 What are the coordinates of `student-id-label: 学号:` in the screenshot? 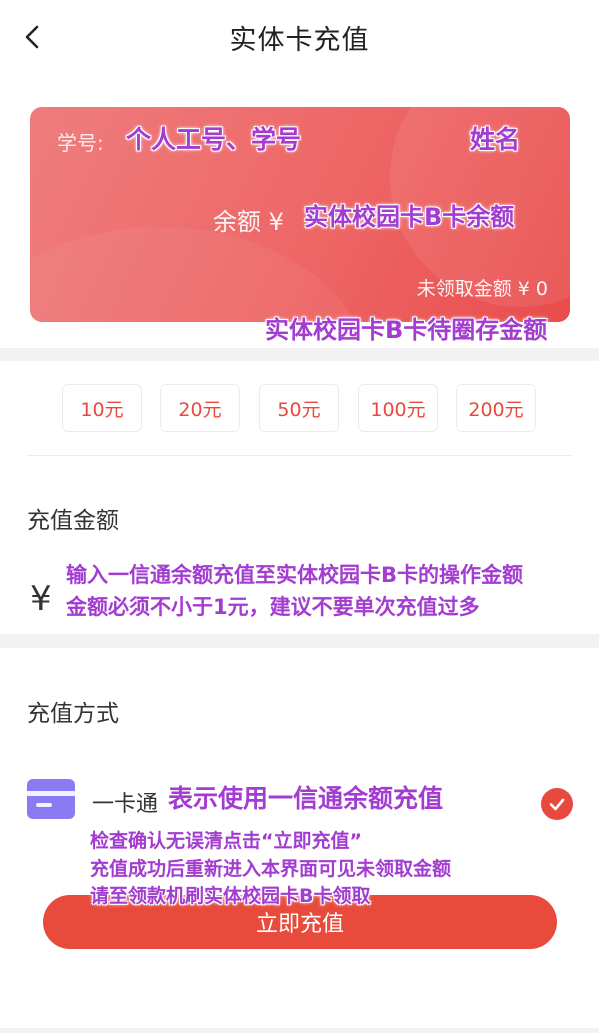 It's located at (80, 143).